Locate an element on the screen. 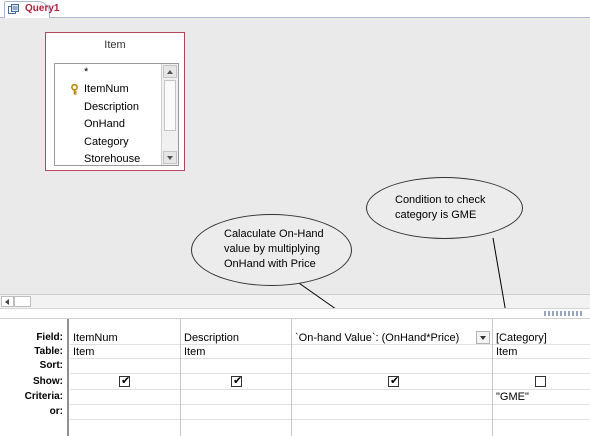  field-cell: [Category] is located at coordinates (521, 338).